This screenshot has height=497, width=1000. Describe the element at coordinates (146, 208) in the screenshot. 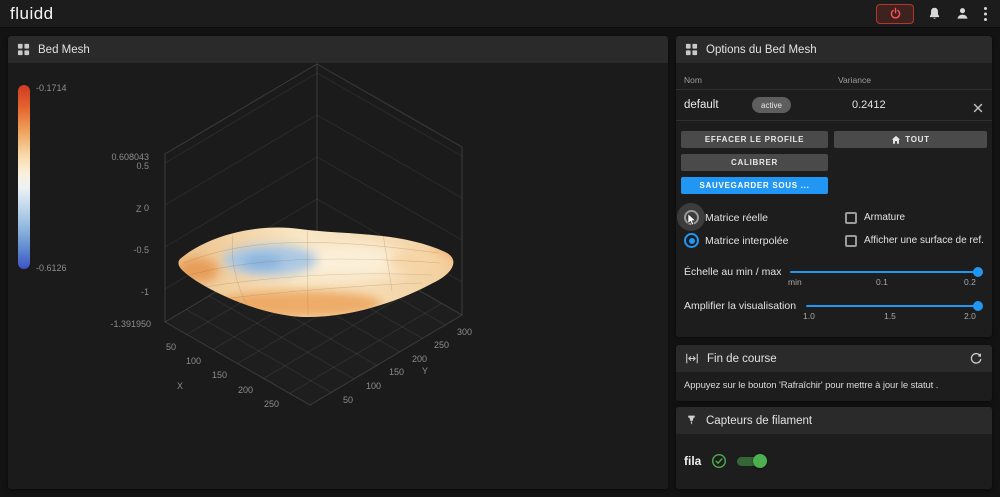

I see `z-tick: 0` at that location.